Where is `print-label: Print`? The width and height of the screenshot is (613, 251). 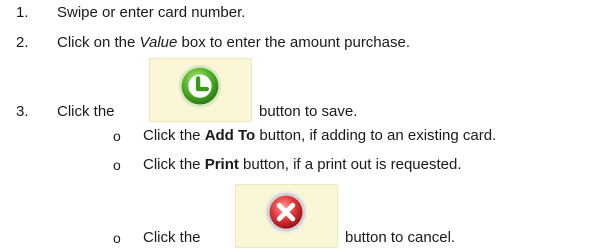
print-label: Print is located at coordinates (221, 164).